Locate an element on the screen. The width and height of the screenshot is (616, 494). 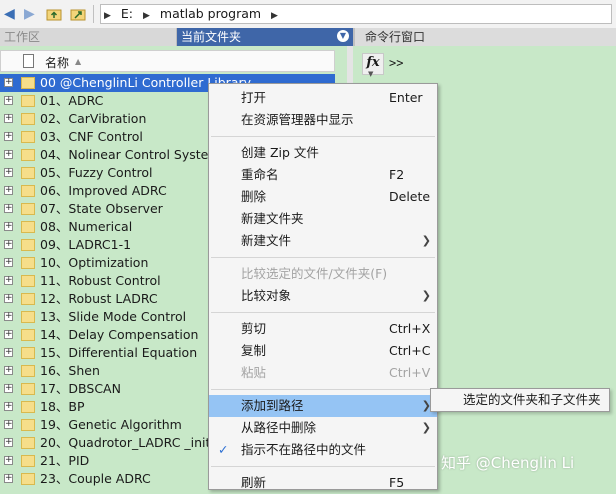
toolbar-separator is located at coordinates (93, 14).